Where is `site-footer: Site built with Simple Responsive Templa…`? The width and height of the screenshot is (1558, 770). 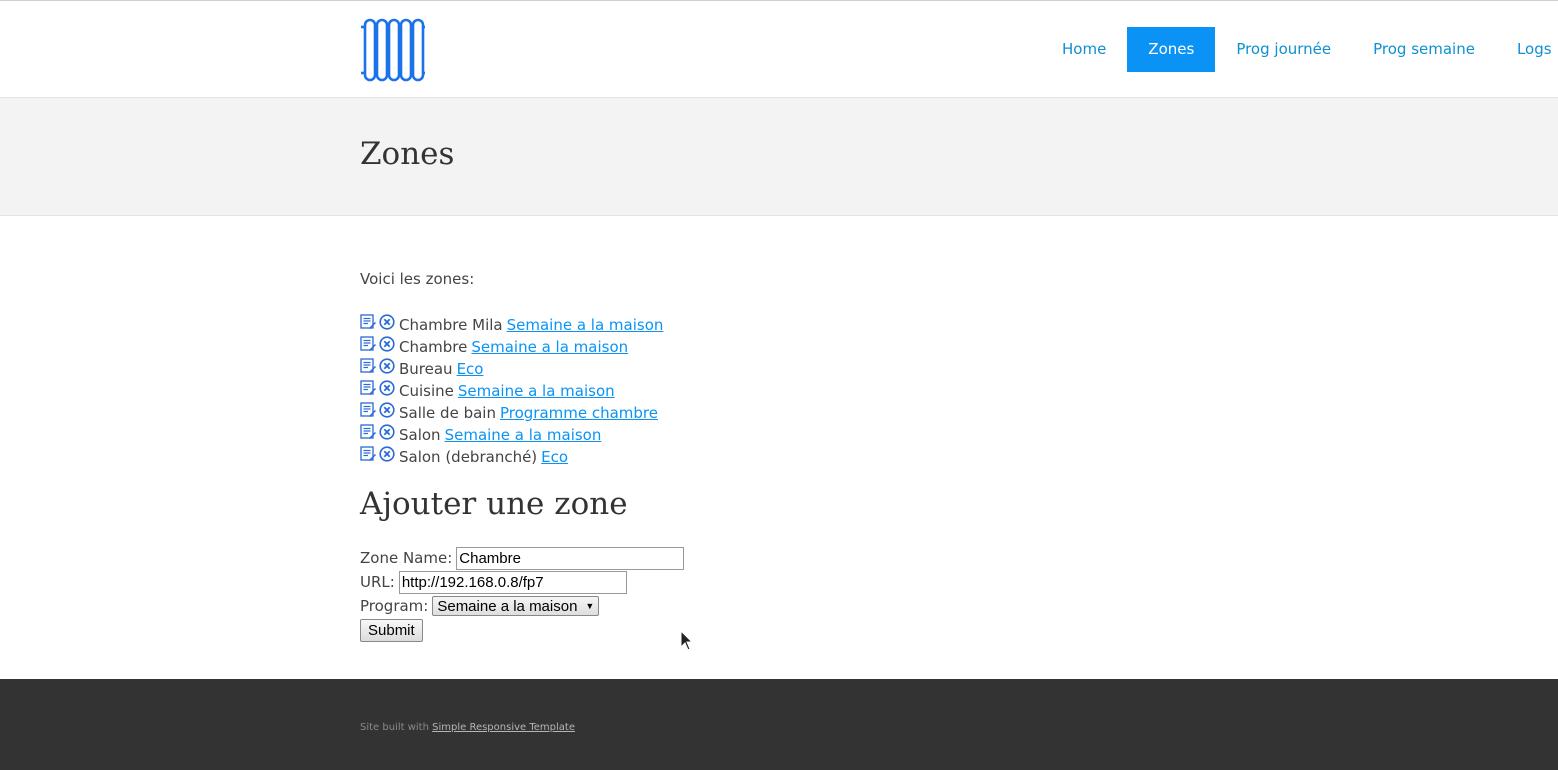 site-footer: Site built with Simple Responsive Templa… is located at coordinates (779, 724).